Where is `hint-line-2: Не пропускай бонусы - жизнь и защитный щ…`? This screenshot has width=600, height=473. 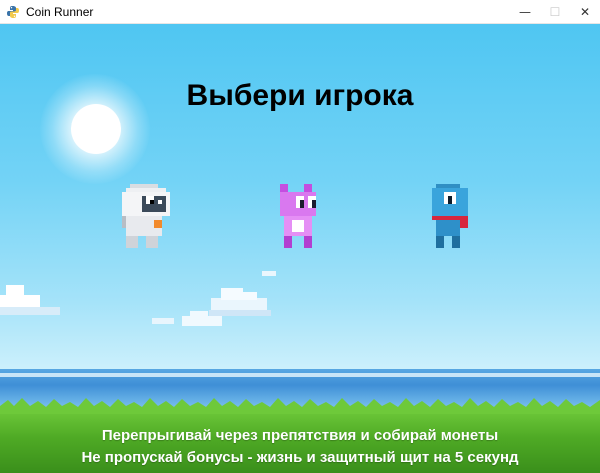
hint-line-2: Не пропускай бонусы - жизнь и защитный щ… is located at coordinates (300, 457).